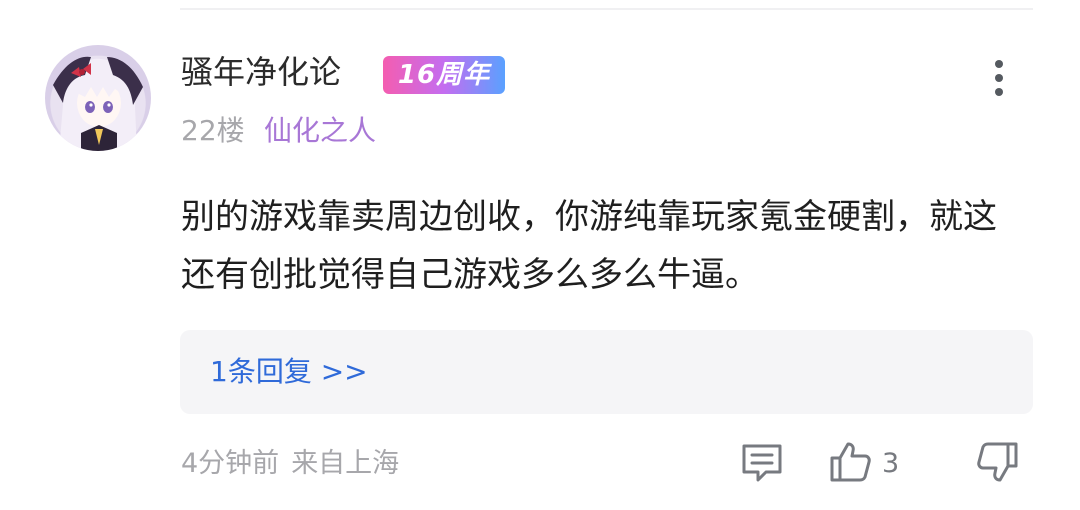  I want to click on thumbs-down-icon, so click(997, 462).